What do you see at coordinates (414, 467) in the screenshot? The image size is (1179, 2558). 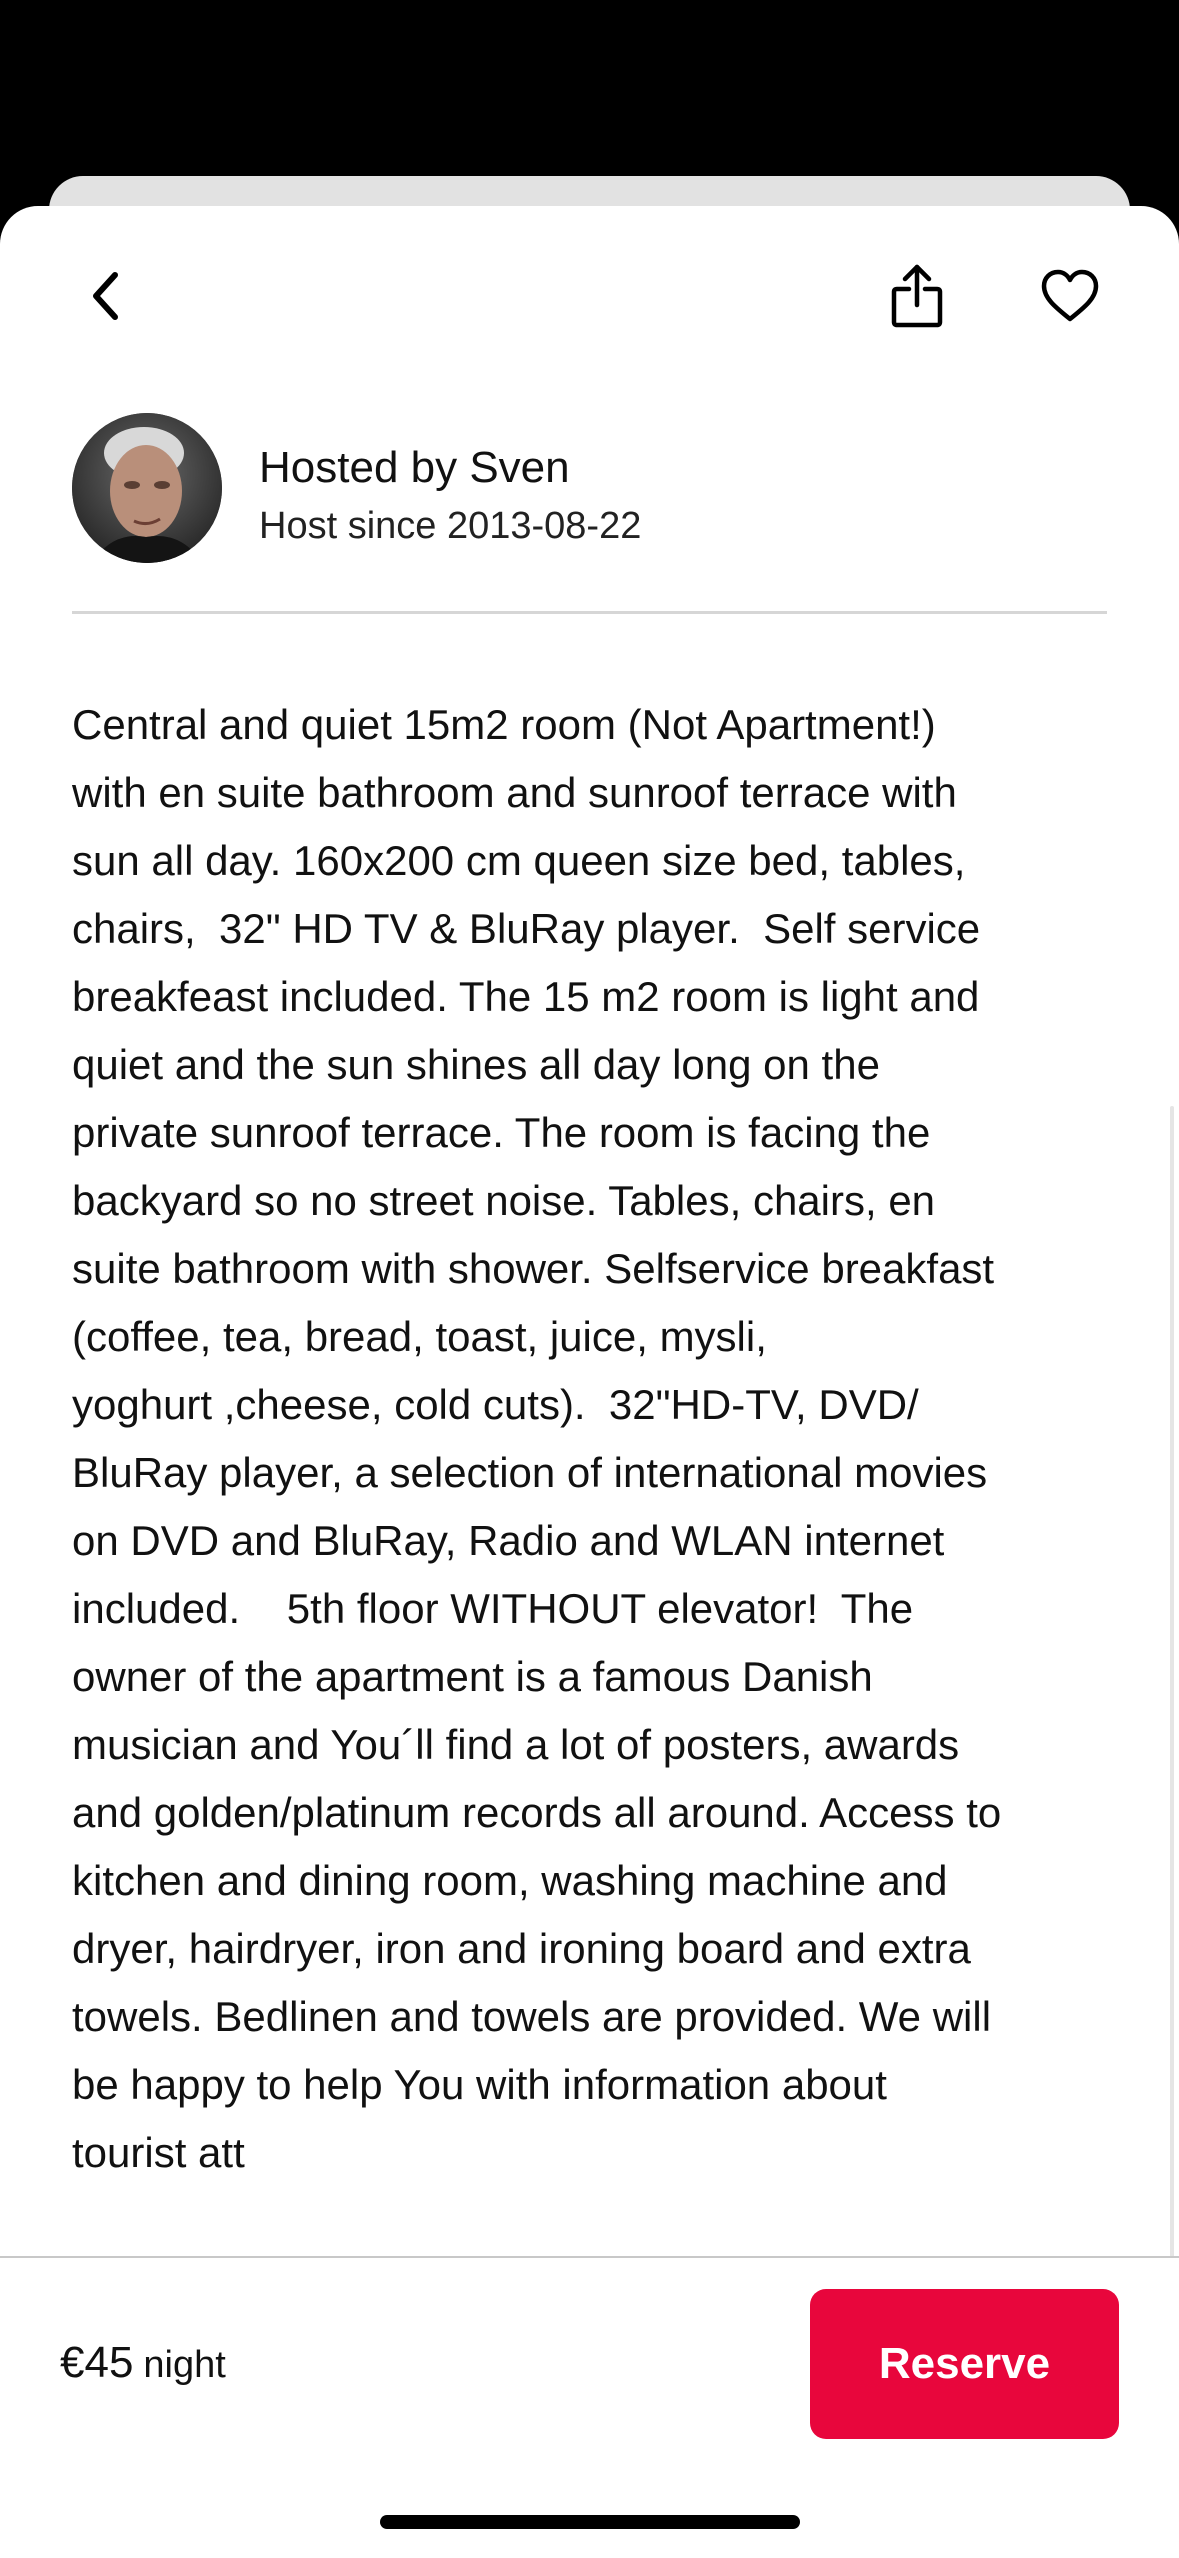 I see `host-name: Hosted by Sven` at bounding box center [414, 467].